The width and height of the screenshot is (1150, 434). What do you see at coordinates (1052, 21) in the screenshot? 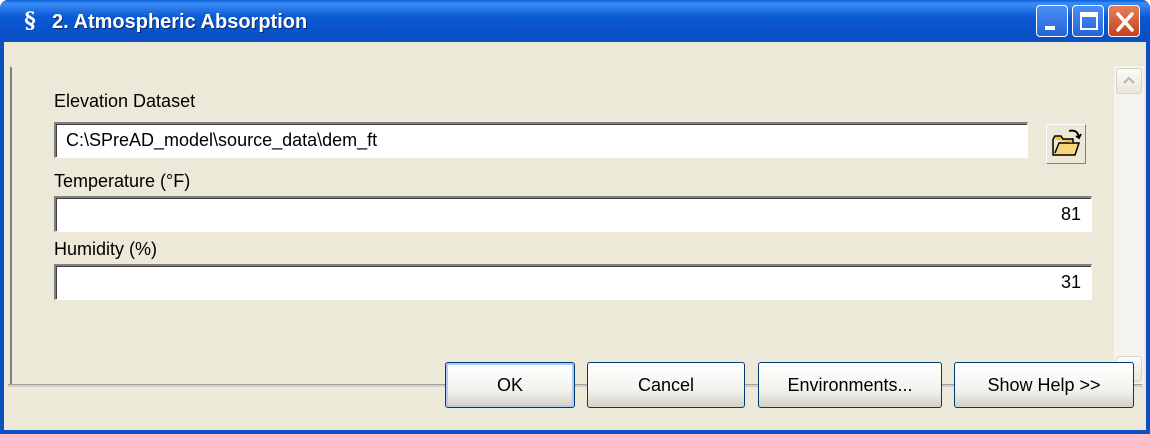
I see `minimize-button` at bounding box center [1052, 21].